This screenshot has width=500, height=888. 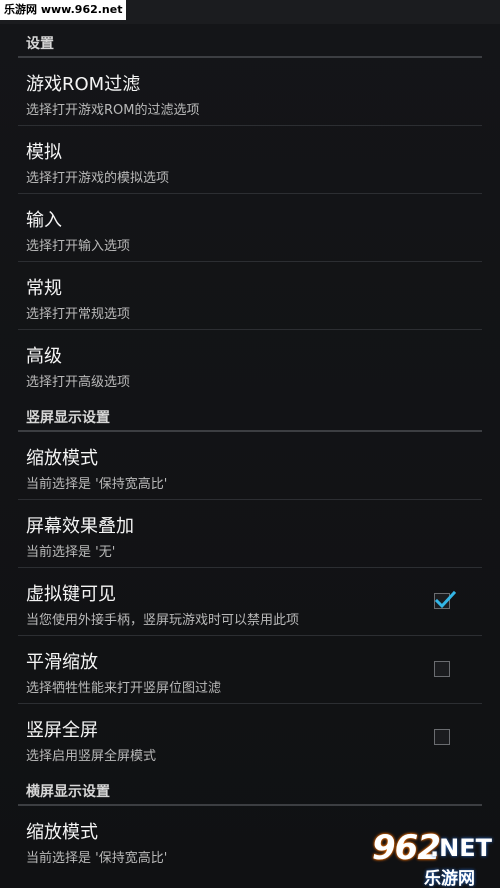 What do you see at coordinates (250, 228) in the screenshot?
I see `pref-input: 输入 选择打开输入选项` at bounding box center [250, 228].